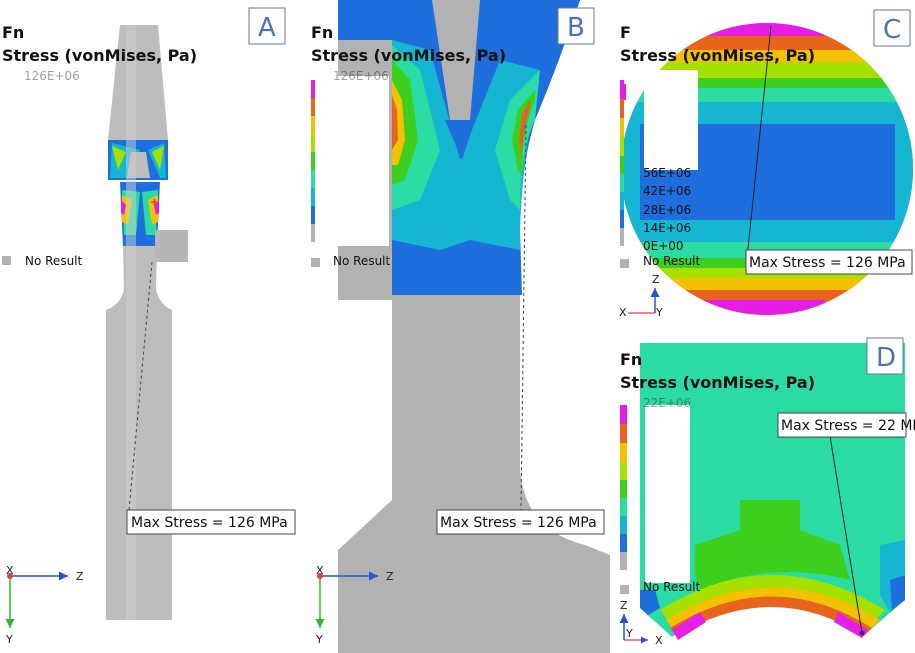 This screenshot has height=653, width=915. Describe the element at coordinates (886, 358) in the screenshot. I see `panel-letter: D` at that location.